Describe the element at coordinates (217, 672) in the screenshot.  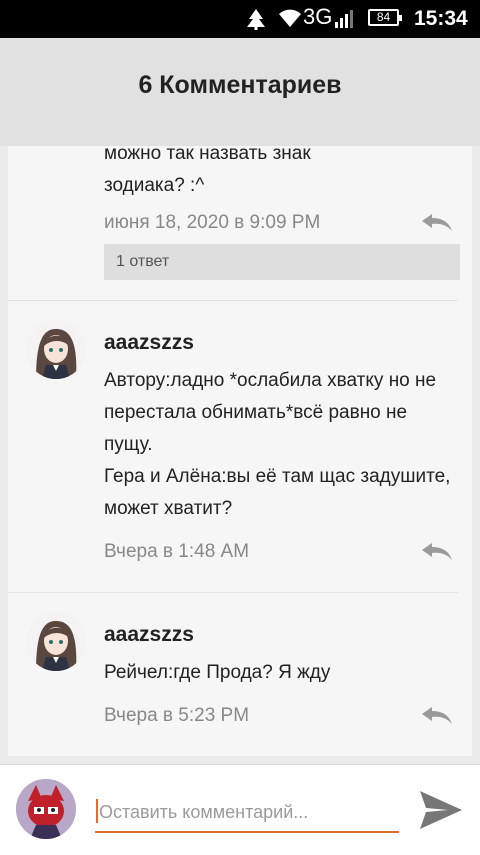
I see `comment-text: Рейчел:где Прода? Я жду` at that location.